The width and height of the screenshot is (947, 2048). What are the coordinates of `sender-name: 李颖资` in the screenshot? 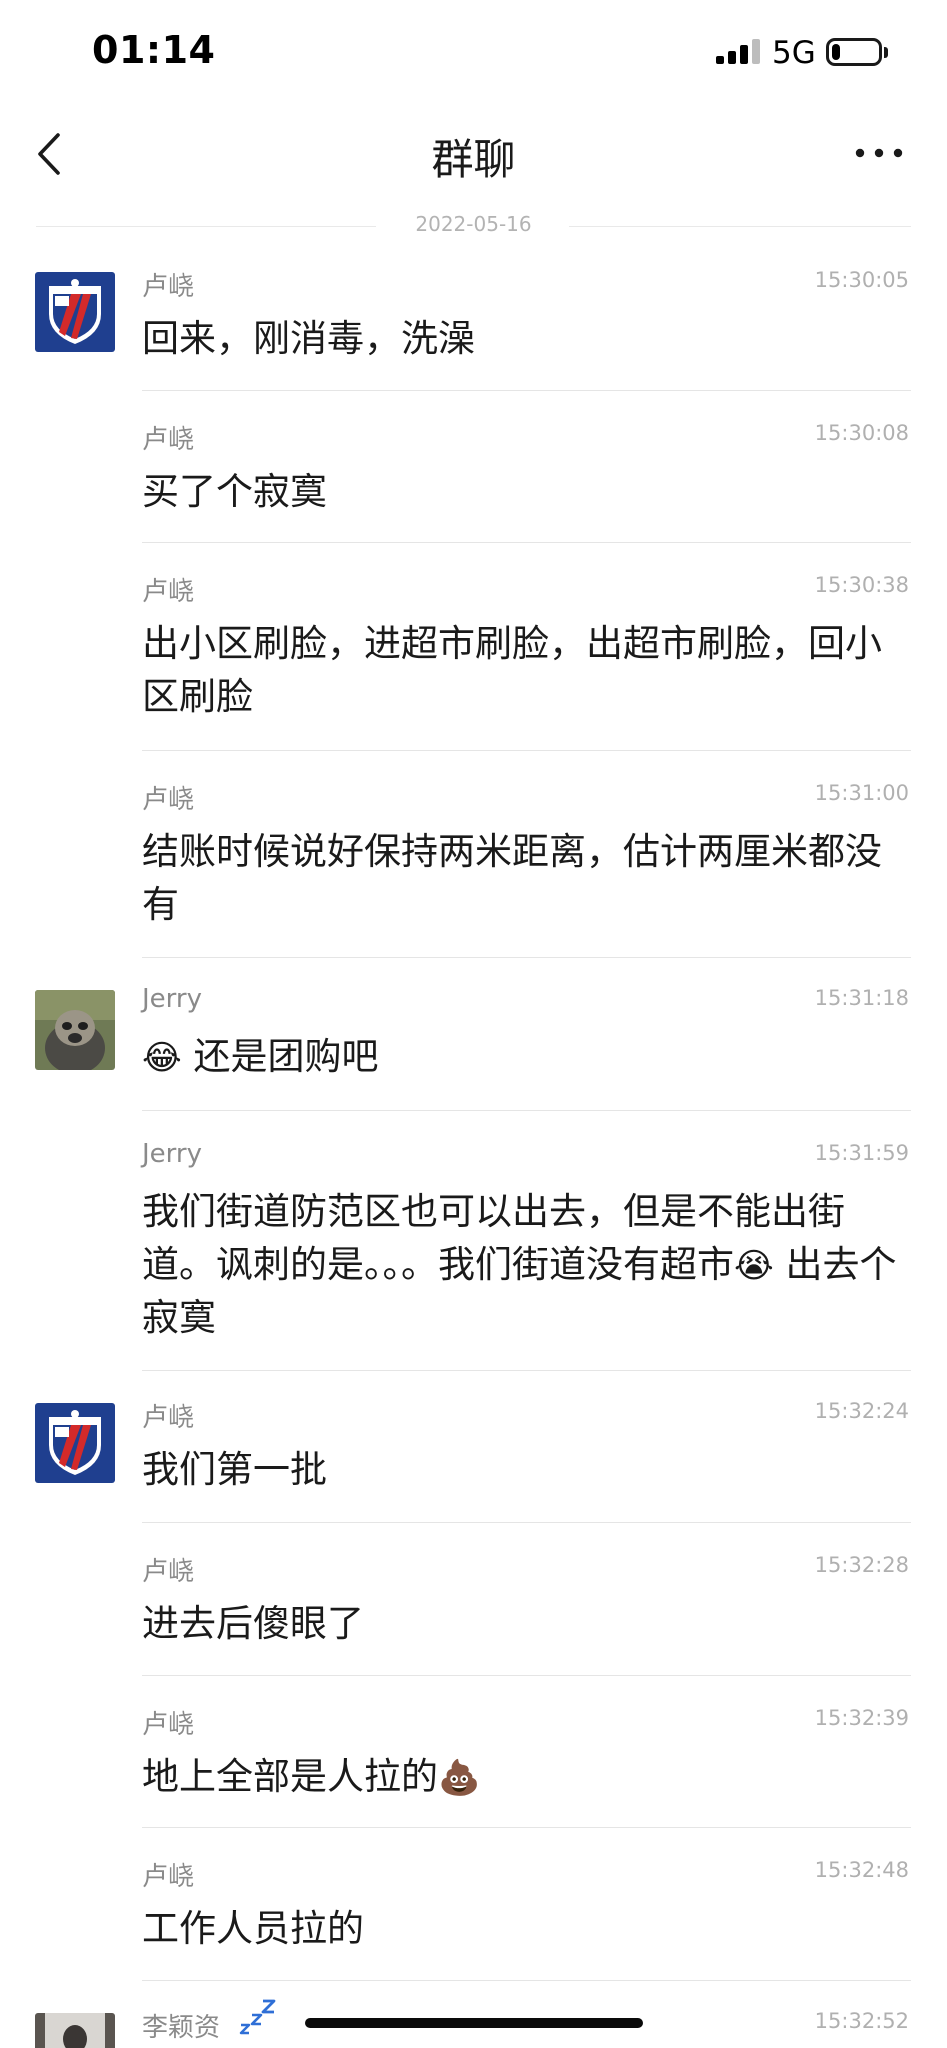 It's located at (181, 2028).